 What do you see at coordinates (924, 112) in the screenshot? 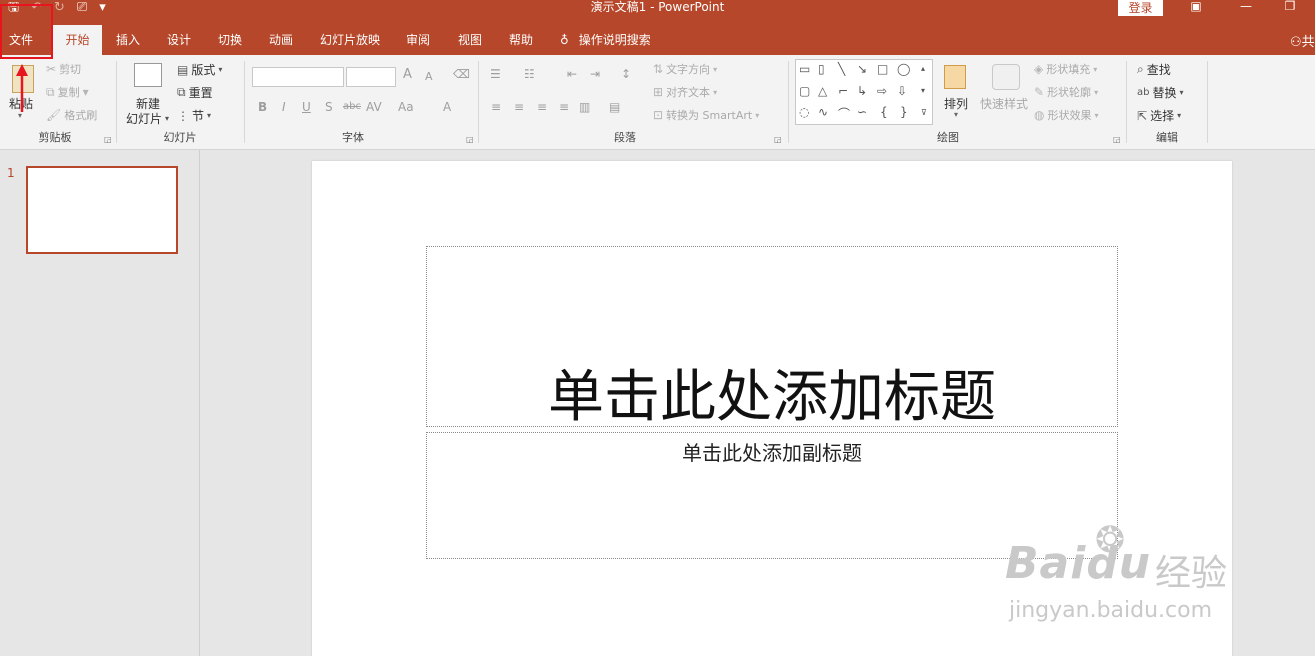
I see `gallery-expand-icon: ⊽` at bounding box center [924, 112].